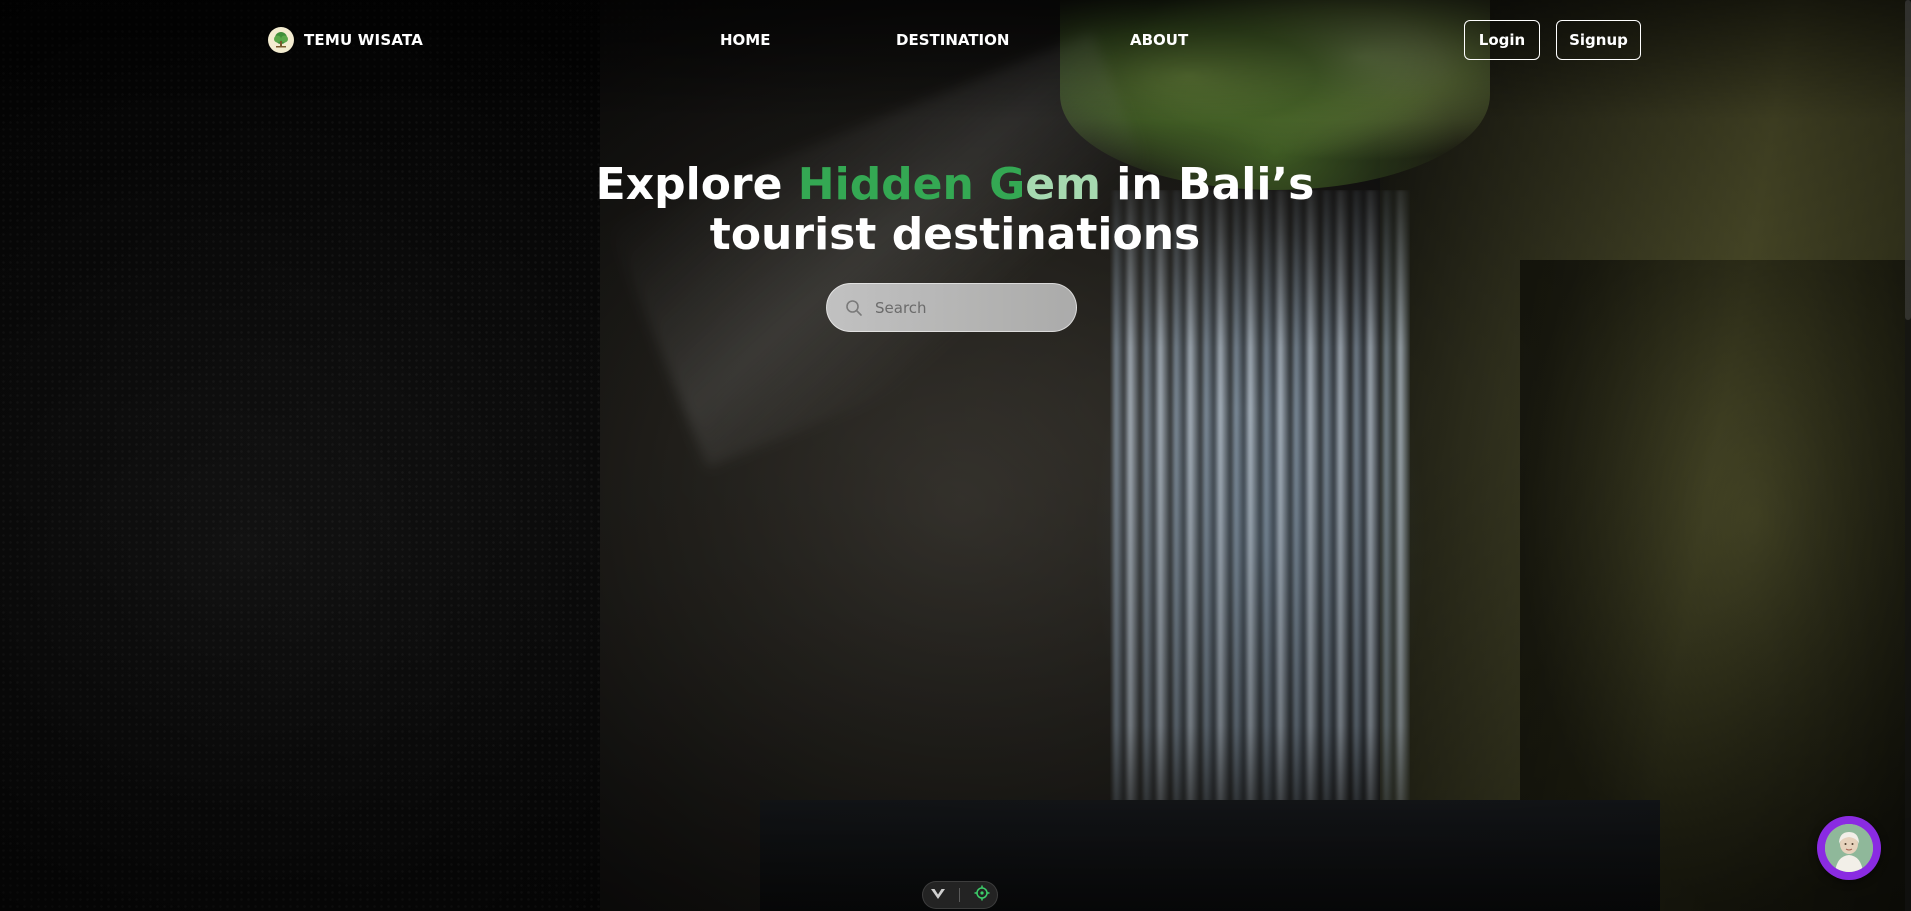 This screenshot has width=1911, height=911. What do you see at coordinates (281, 40) in the screenshot?
I see `tree-logo-icon` at bounding box center [281, 40].